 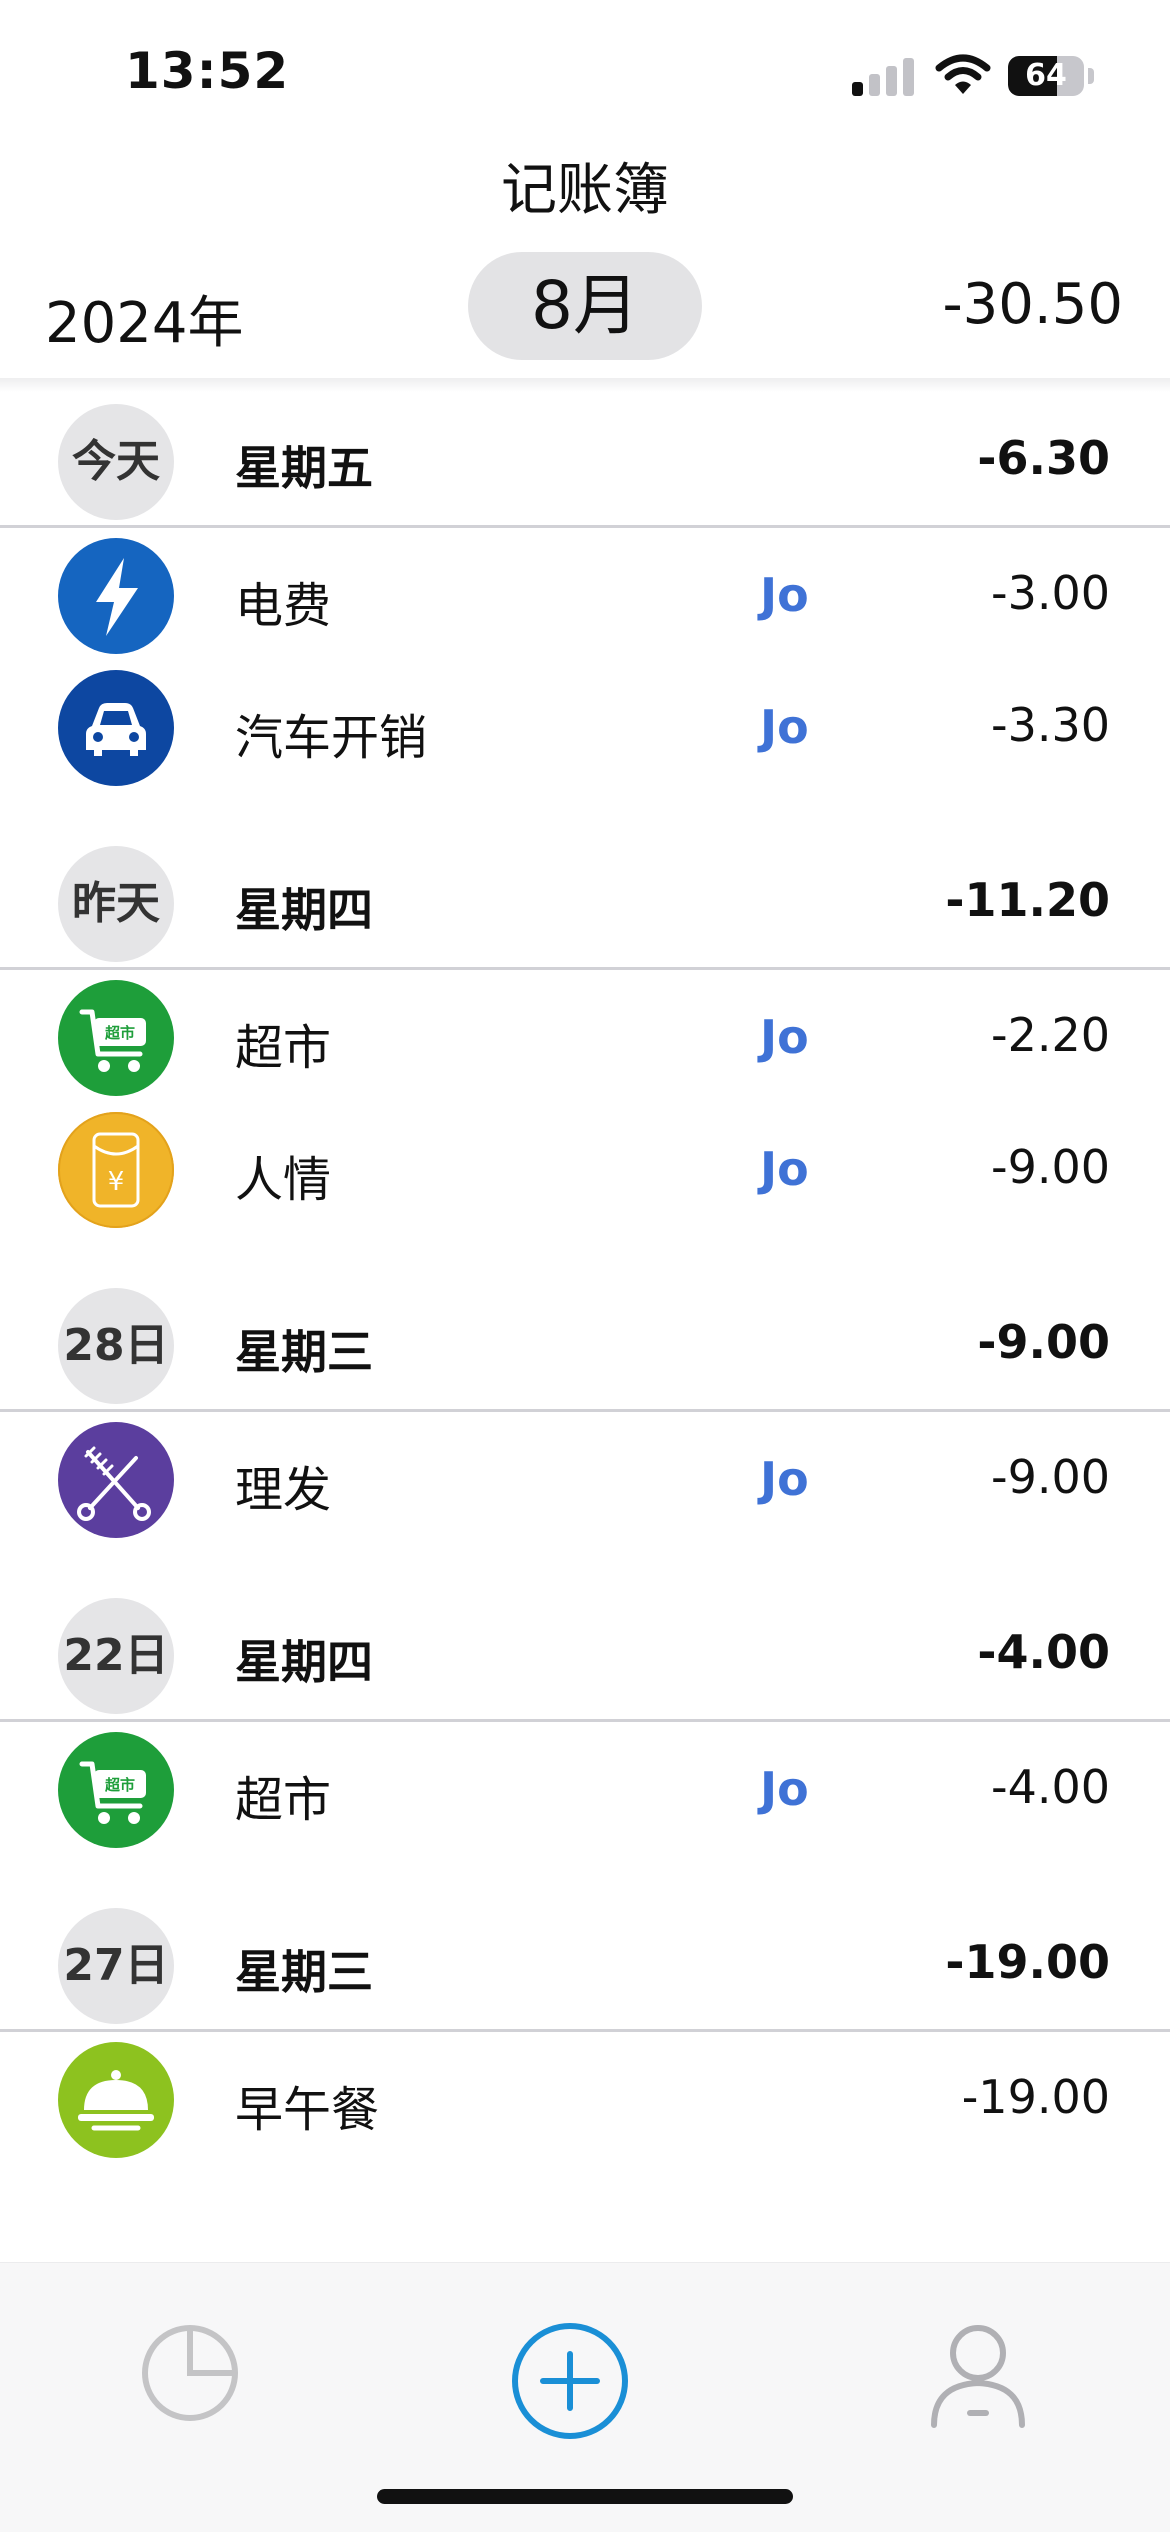 What do you see at coordinates (1032, 304) in the screenshot?
I see `month-total: -30.50` at bounding box center [1032, 304].